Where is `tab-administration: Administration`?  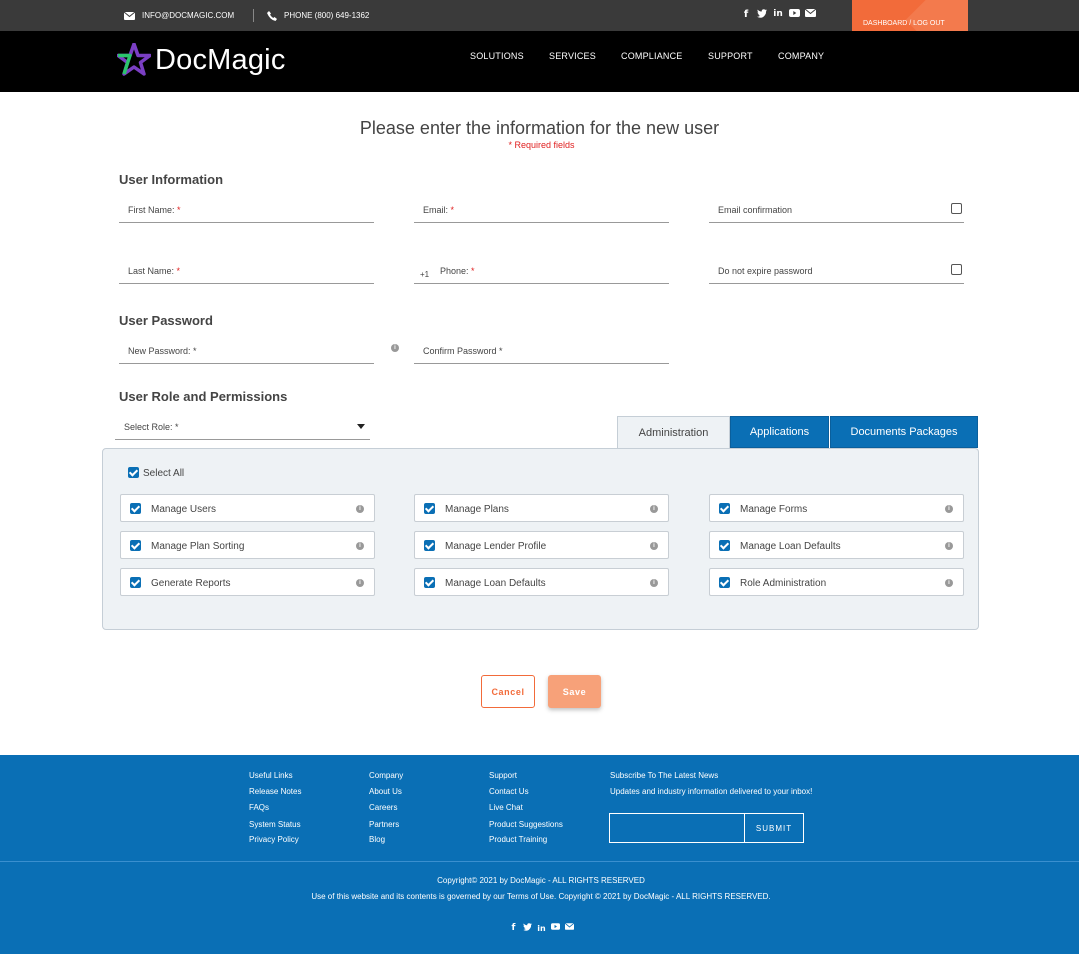 tab-administration: Administration is located at coordinates (673, 432).